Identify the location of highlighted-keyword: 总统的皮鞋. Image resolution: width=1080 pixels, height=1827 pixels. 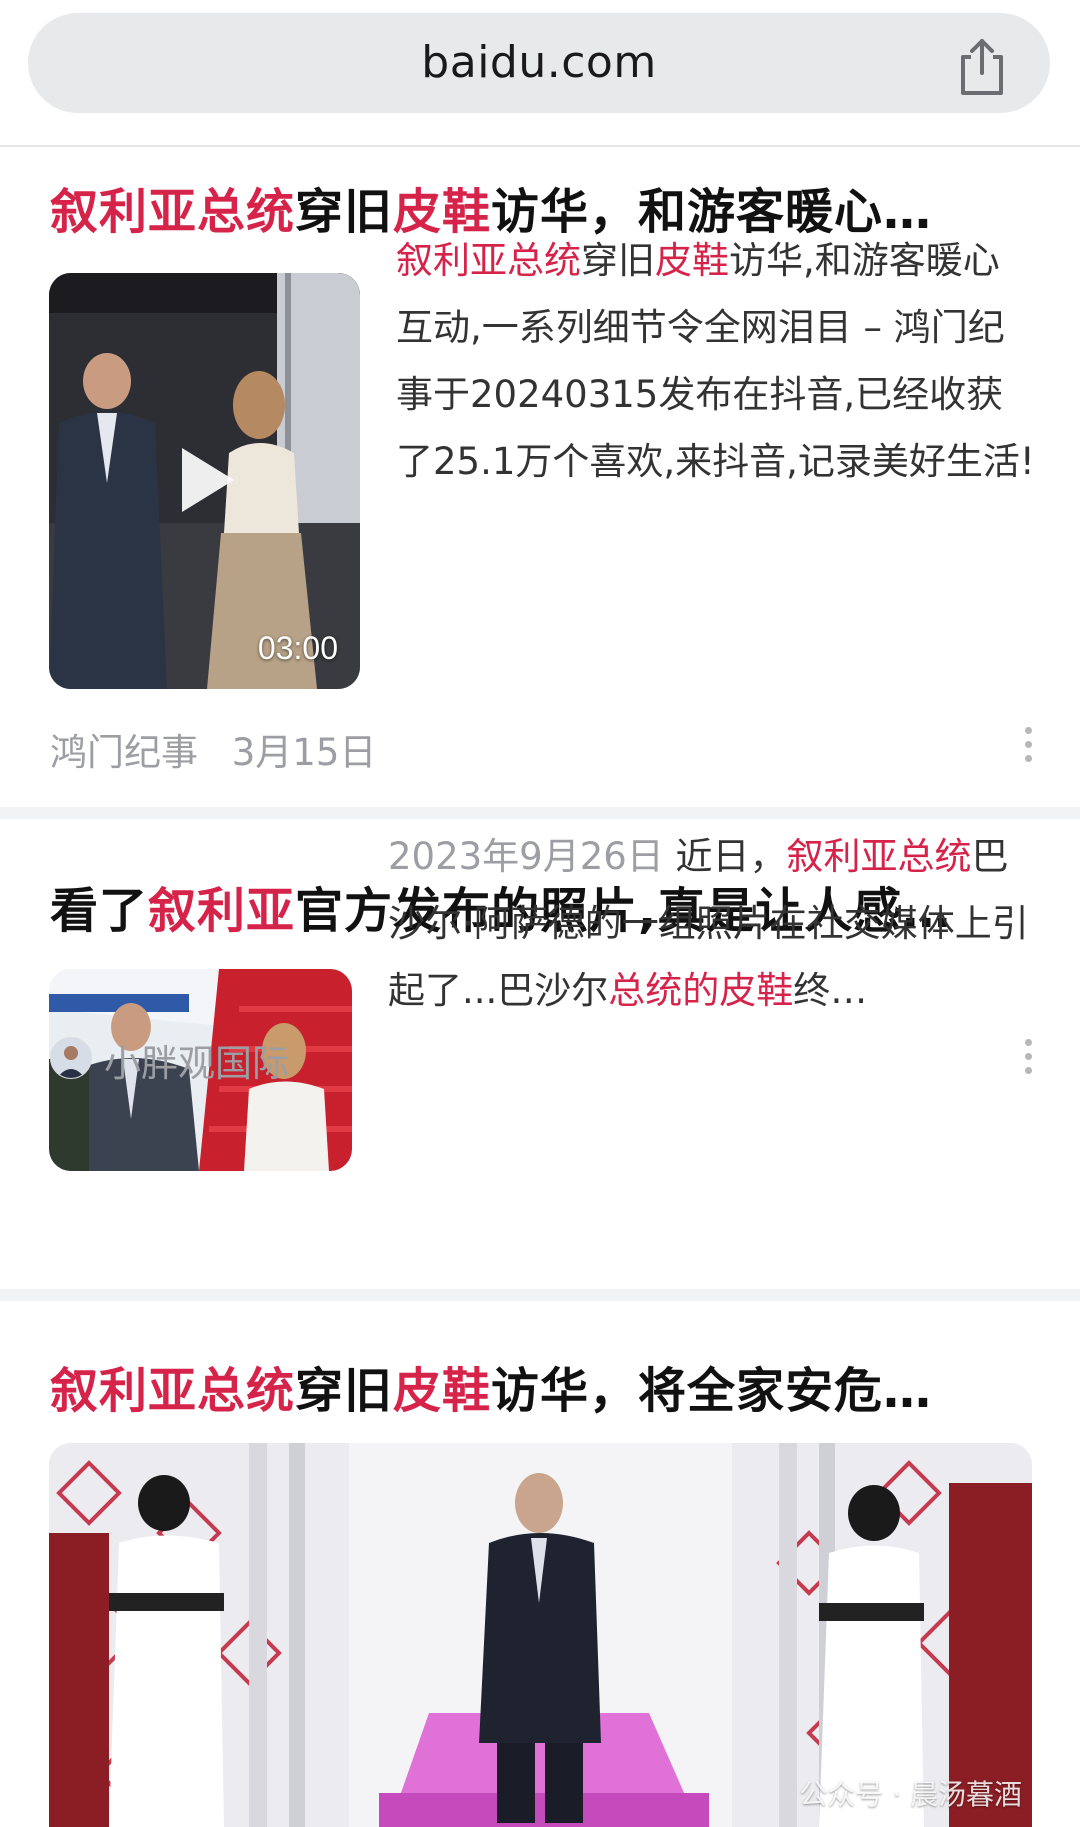
(701, 990).